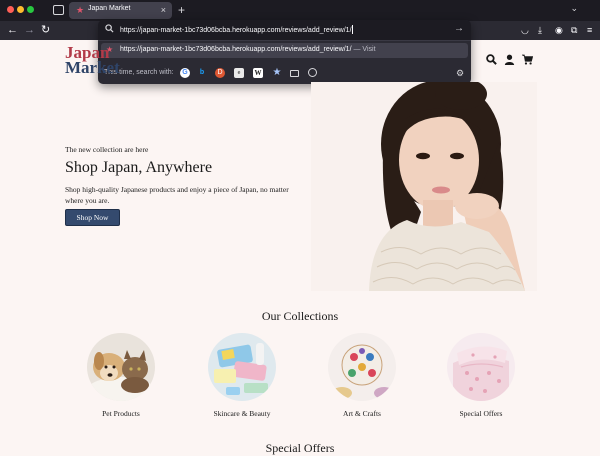  I want to click on close-window-button, so click(10, 9).